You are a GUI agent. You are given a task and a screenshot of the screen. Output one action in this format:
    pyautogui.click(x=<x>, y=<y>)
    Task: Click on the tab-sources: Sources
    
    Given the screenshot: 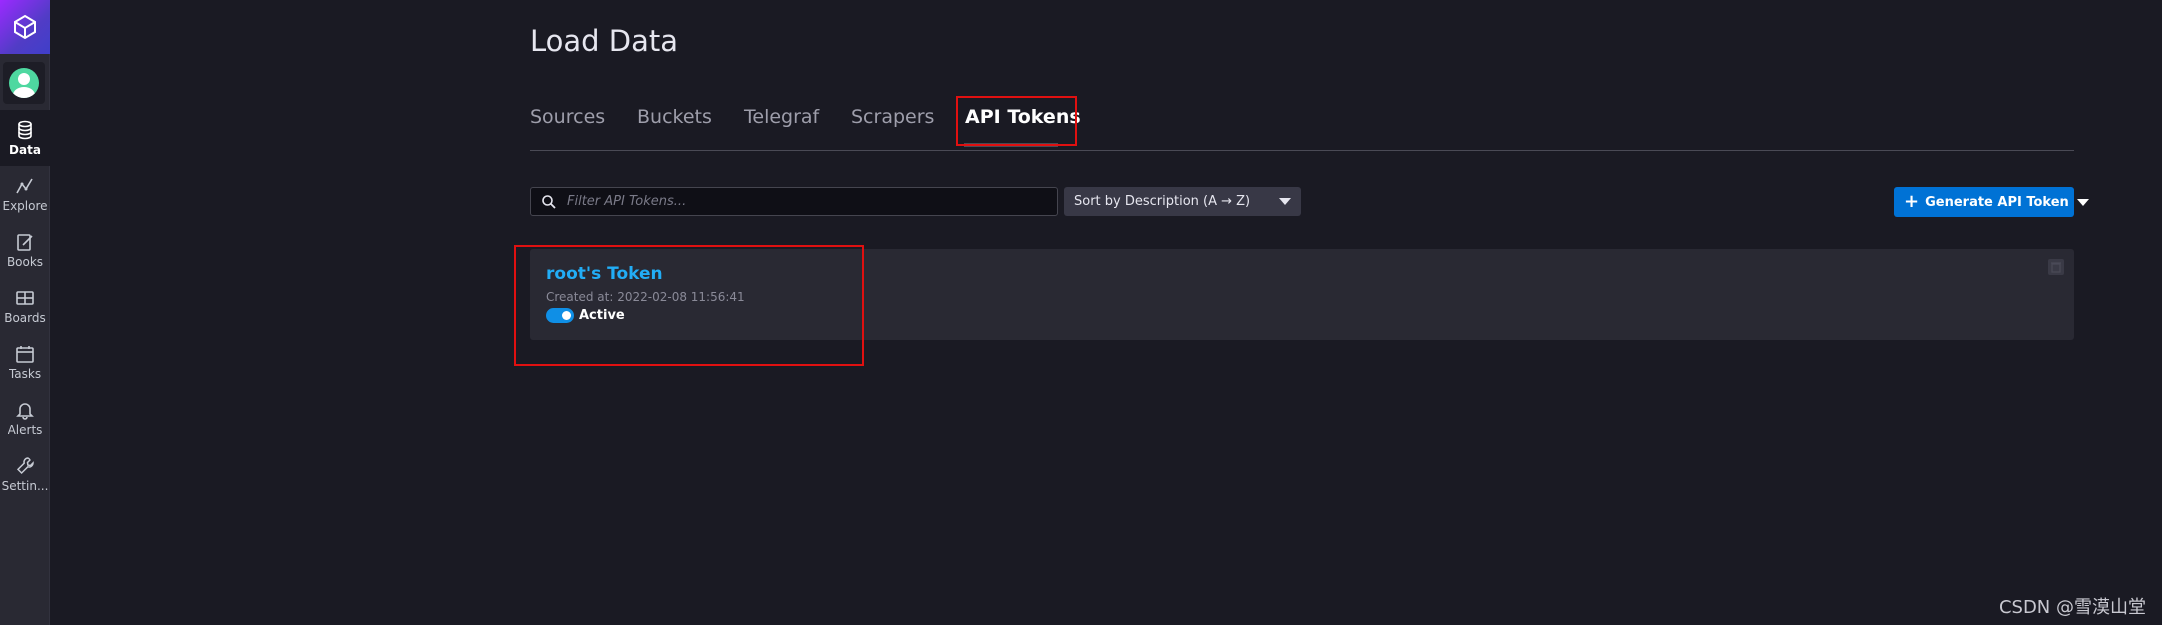 What is the action you would take?
    pyautogui.click(x=567, y=117)
    